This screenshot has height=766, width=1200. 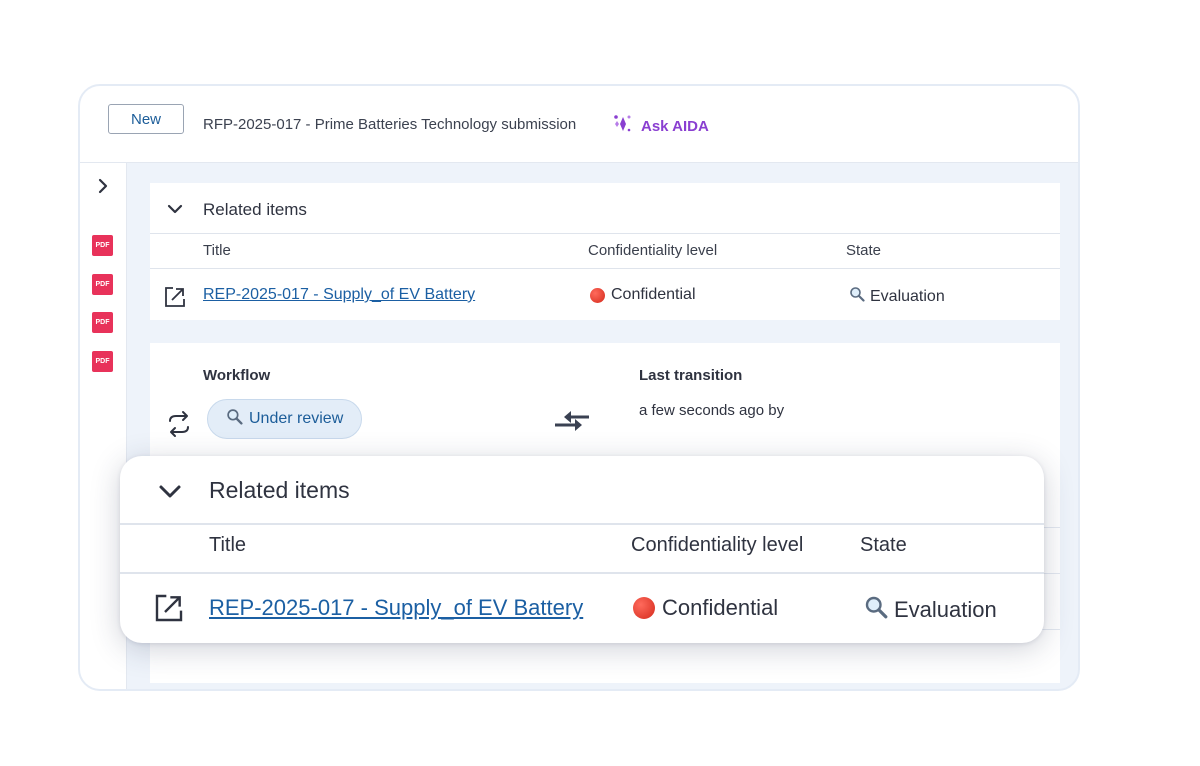 I want to click on new-button: New, so click(x=146, y=119).